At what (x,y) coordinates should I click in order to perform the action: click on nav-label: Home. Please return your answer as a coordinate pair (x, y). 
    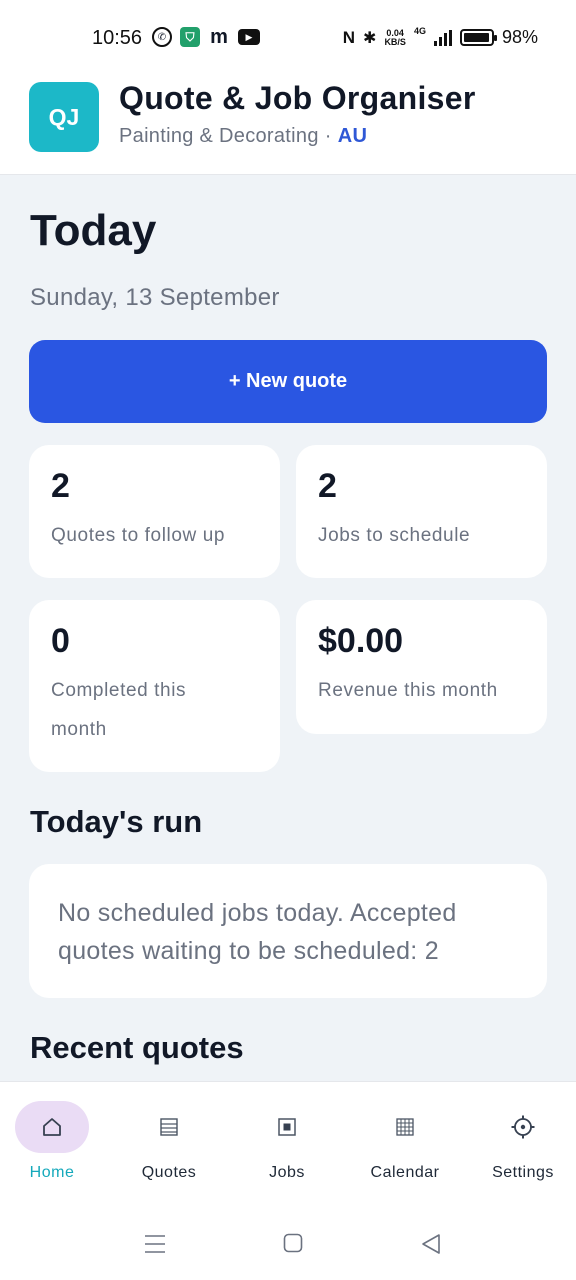
    Looking at the image, I should click on (52, 1172).